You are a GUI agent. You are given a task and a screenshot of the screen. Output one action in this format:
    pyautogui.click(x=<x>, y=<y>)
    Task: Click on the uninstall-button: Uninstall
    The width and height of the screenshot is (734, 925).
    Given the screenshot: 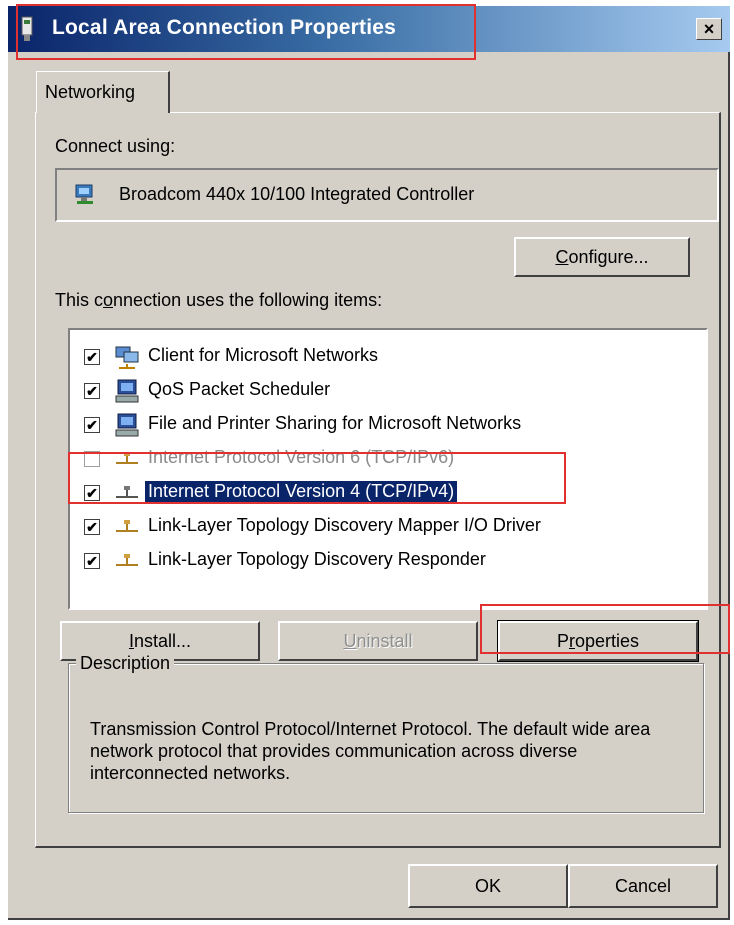 What is the action you would take?
    pyautogui.click(x=378, y=641)
    